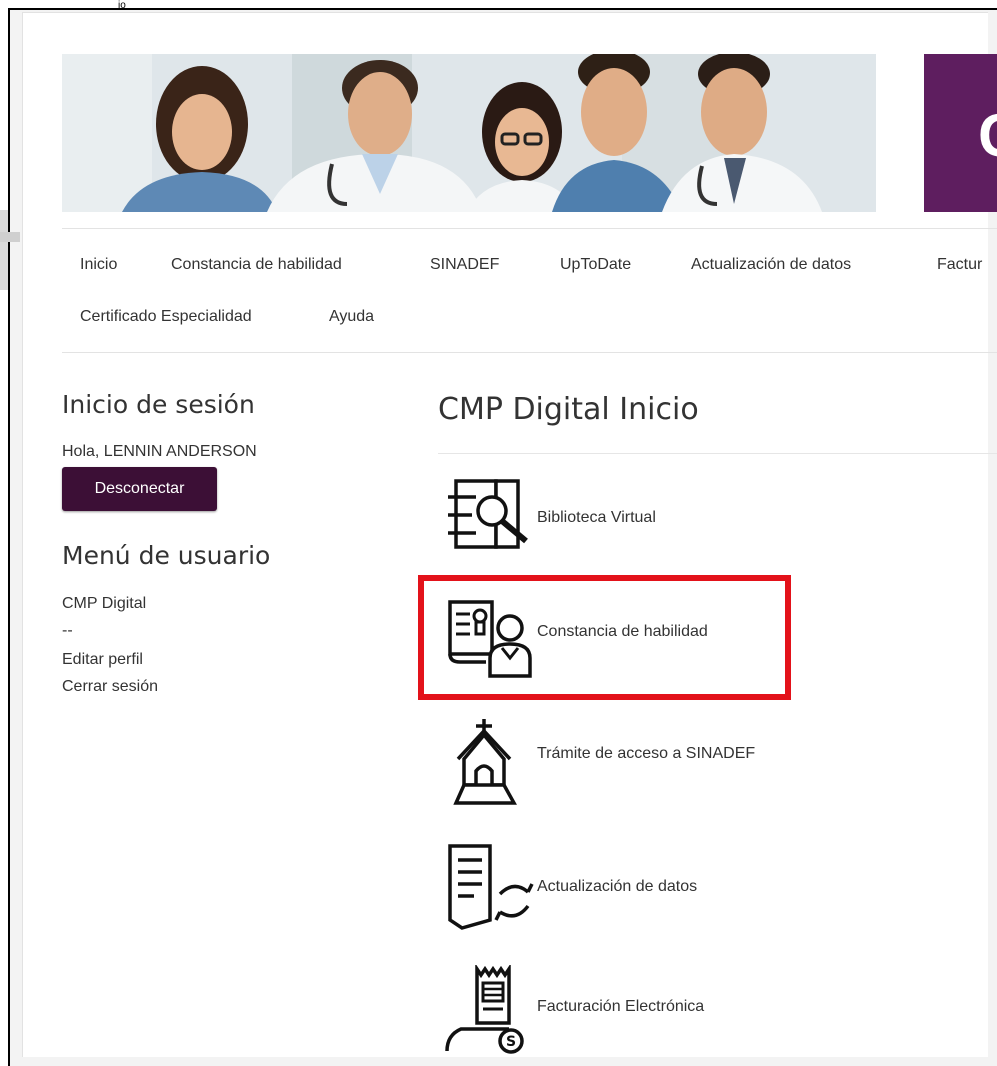 This screenshot has width=997, height=1066. I want to click on nav-item-sinadef: SINADEF, so click(464, 265).